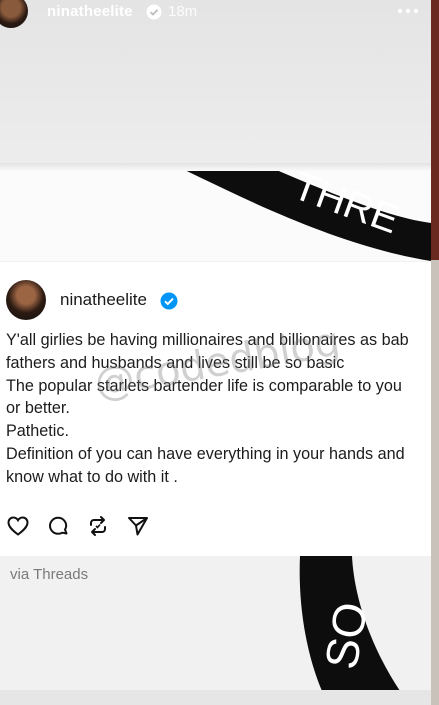 The width and height of the screenshot is (439, 705). What do you see at coordinates (215, 697) in the screenshot?
I see `bottom-band` at bounding box center [215, 697].